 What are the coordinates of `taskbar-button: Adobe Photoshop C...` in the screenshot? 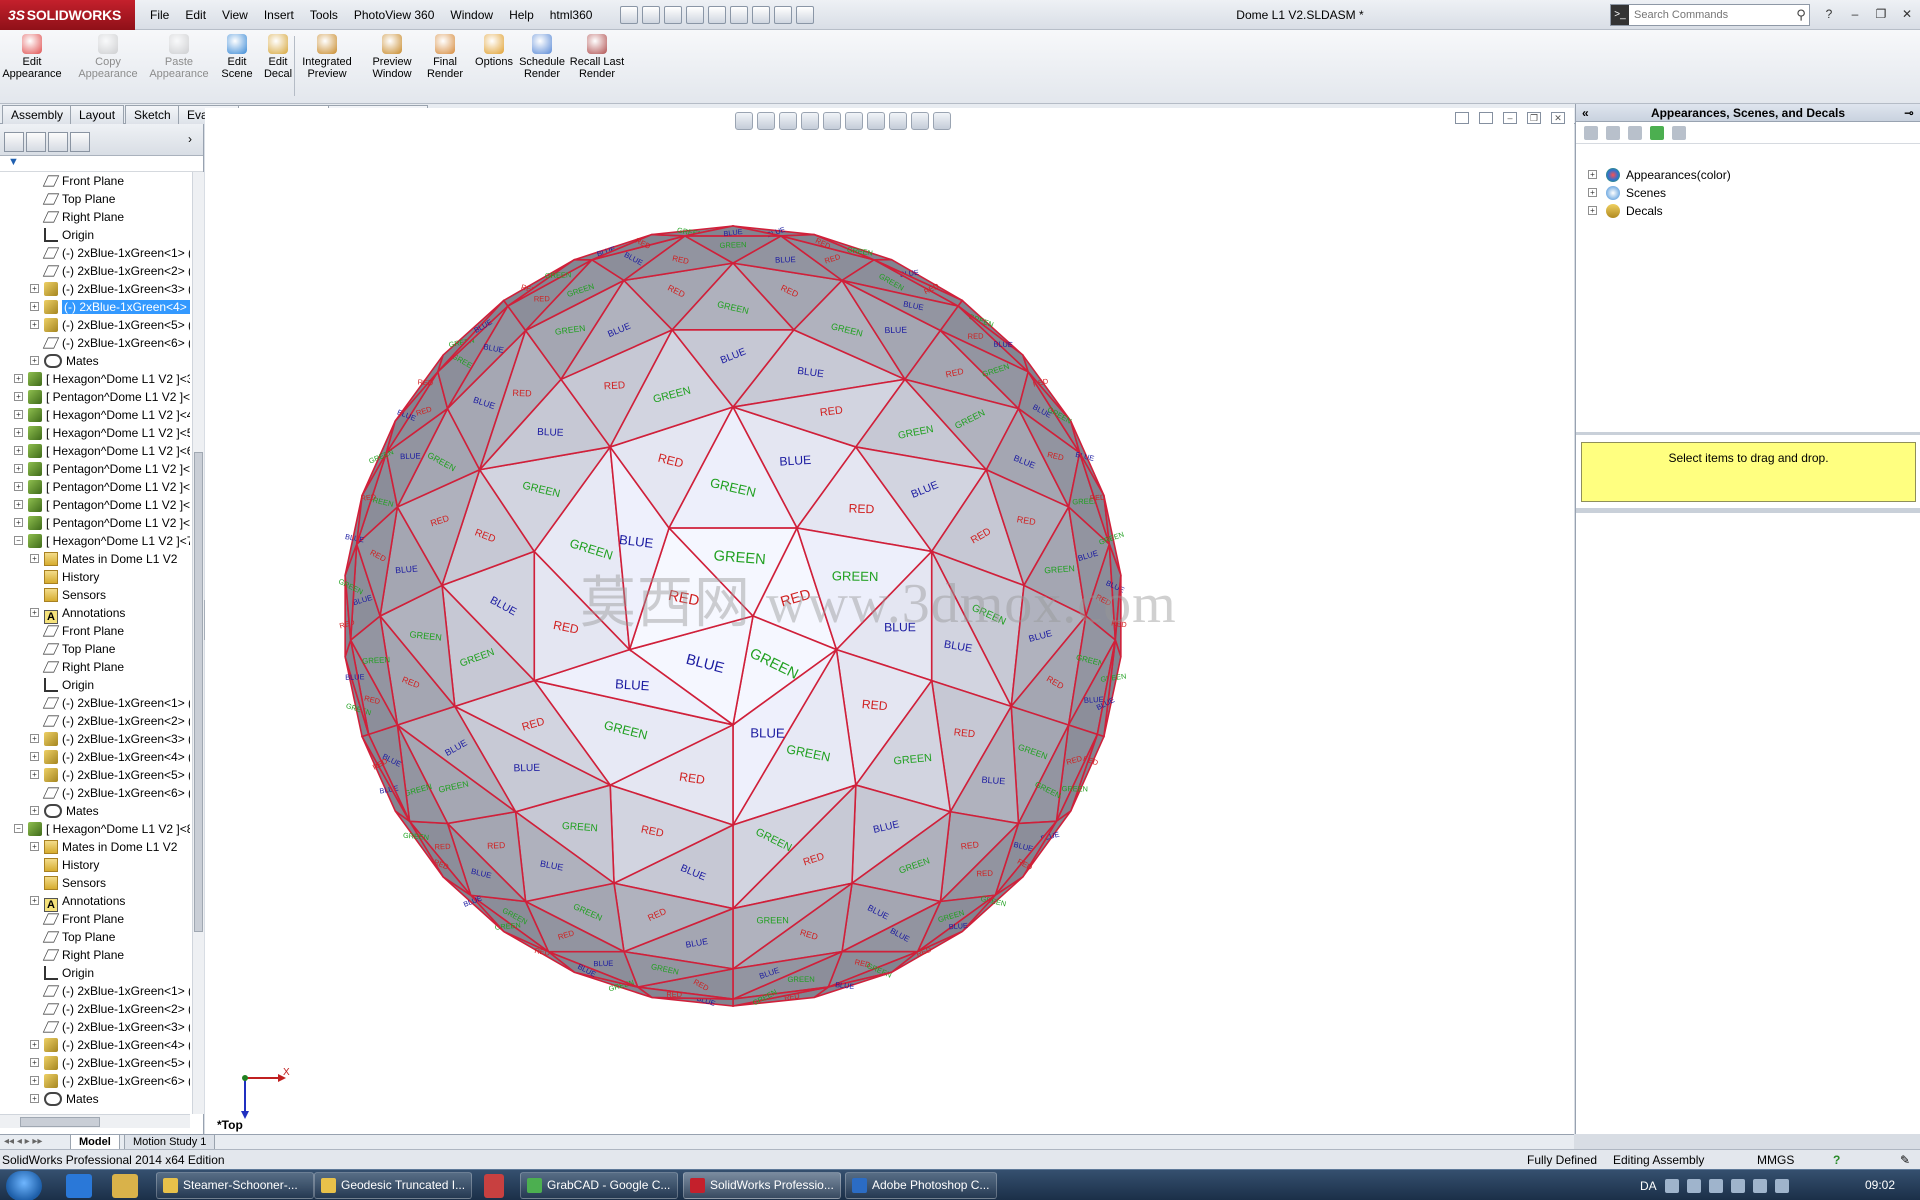 It's located at (921, 1185).